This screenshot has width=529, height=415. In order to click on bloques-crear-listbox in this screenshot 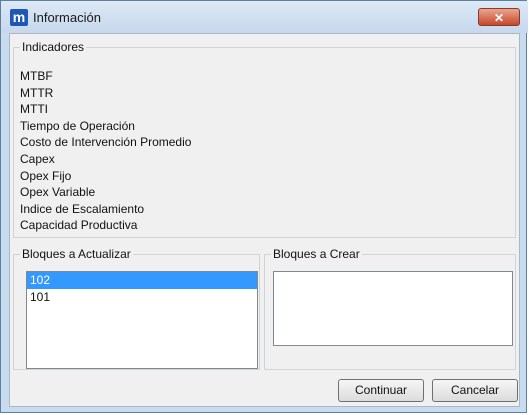, I will do `click(393, 308)`.